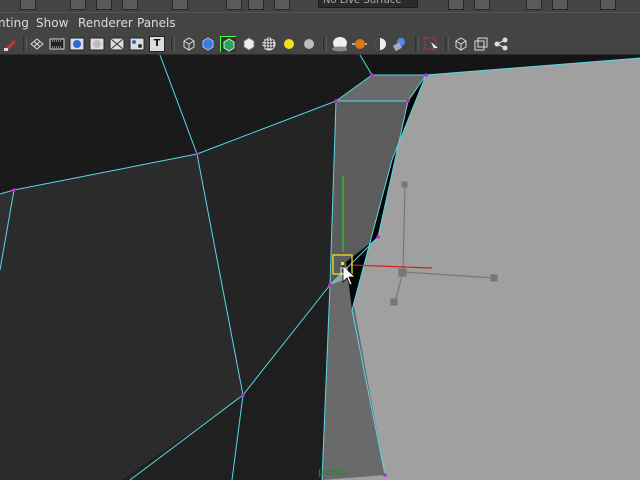  What do you see at coordinates (105, 23) in the screenshot?
I see `menu-renderer: Renderer` at bounding box center [105, 23].